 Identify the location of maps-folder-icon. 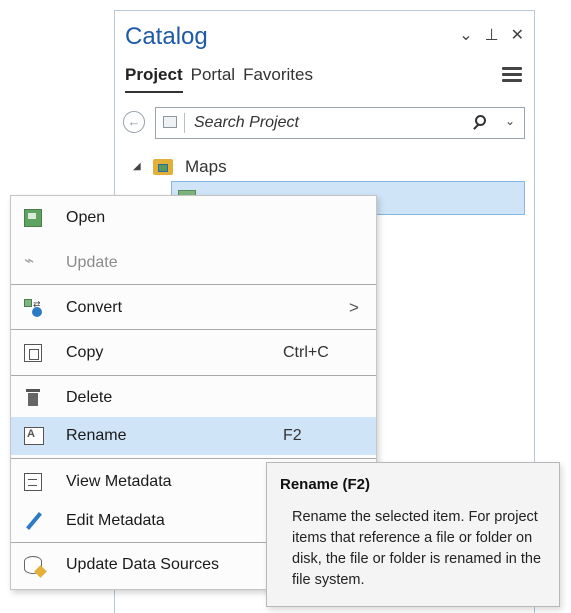
(163, 167).